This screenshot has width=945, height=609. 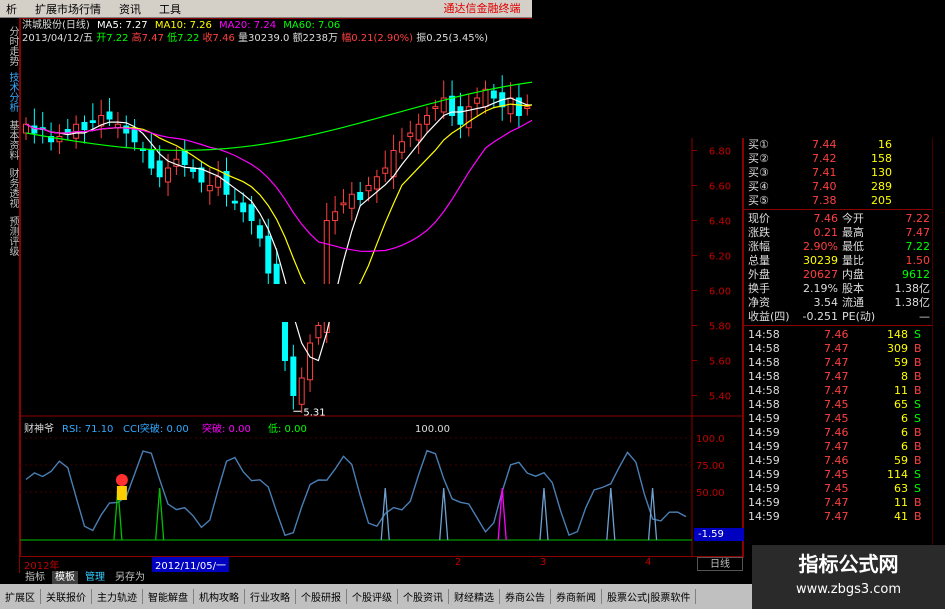 What do you see at coordinates (117, 596) in the screenshot?
I see `toolbar-item: 主力轨迹` at bounding box center [117, 596].